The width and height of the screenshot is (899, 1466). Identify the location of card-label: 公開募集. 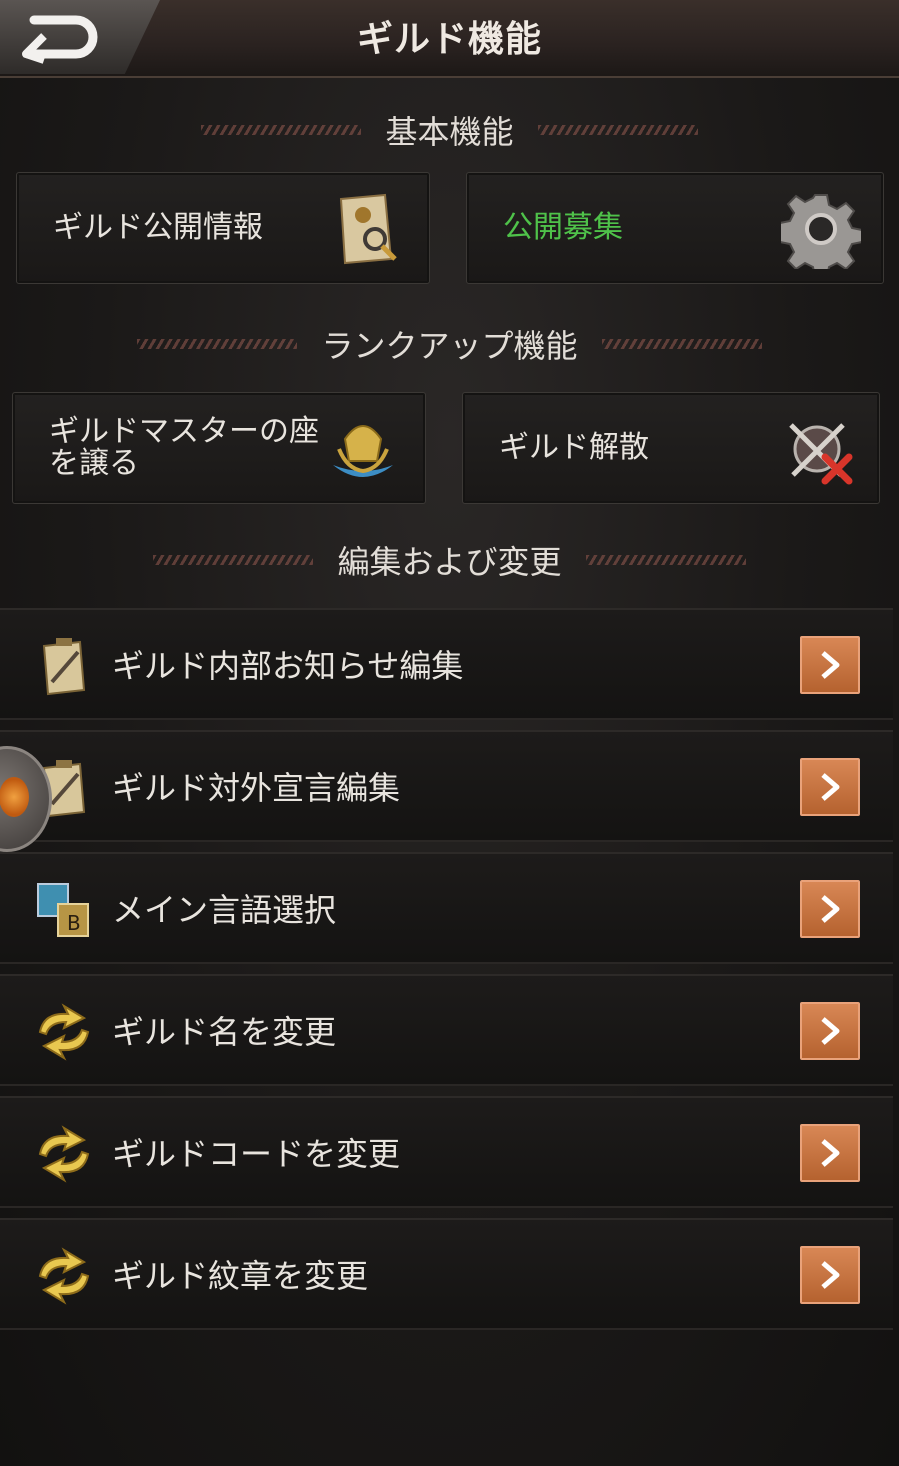
(563, 227).